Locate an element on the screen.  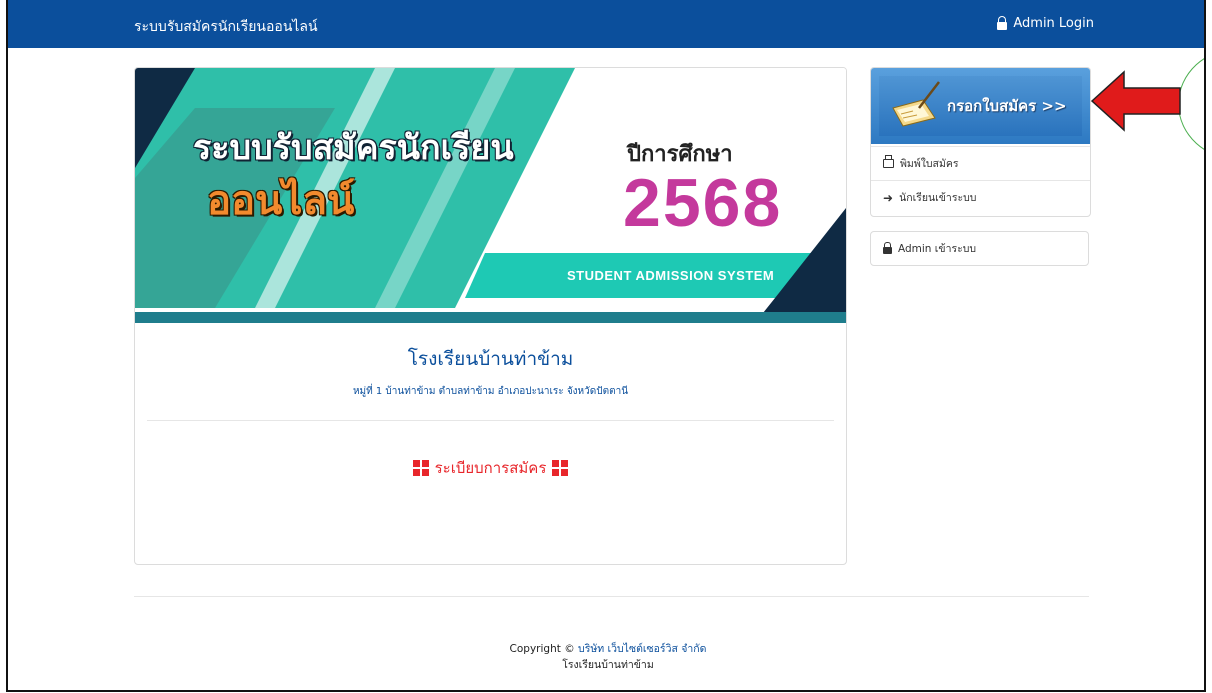
banner-title-line2: ออนไลน์ is located at coordinates (281, 201).